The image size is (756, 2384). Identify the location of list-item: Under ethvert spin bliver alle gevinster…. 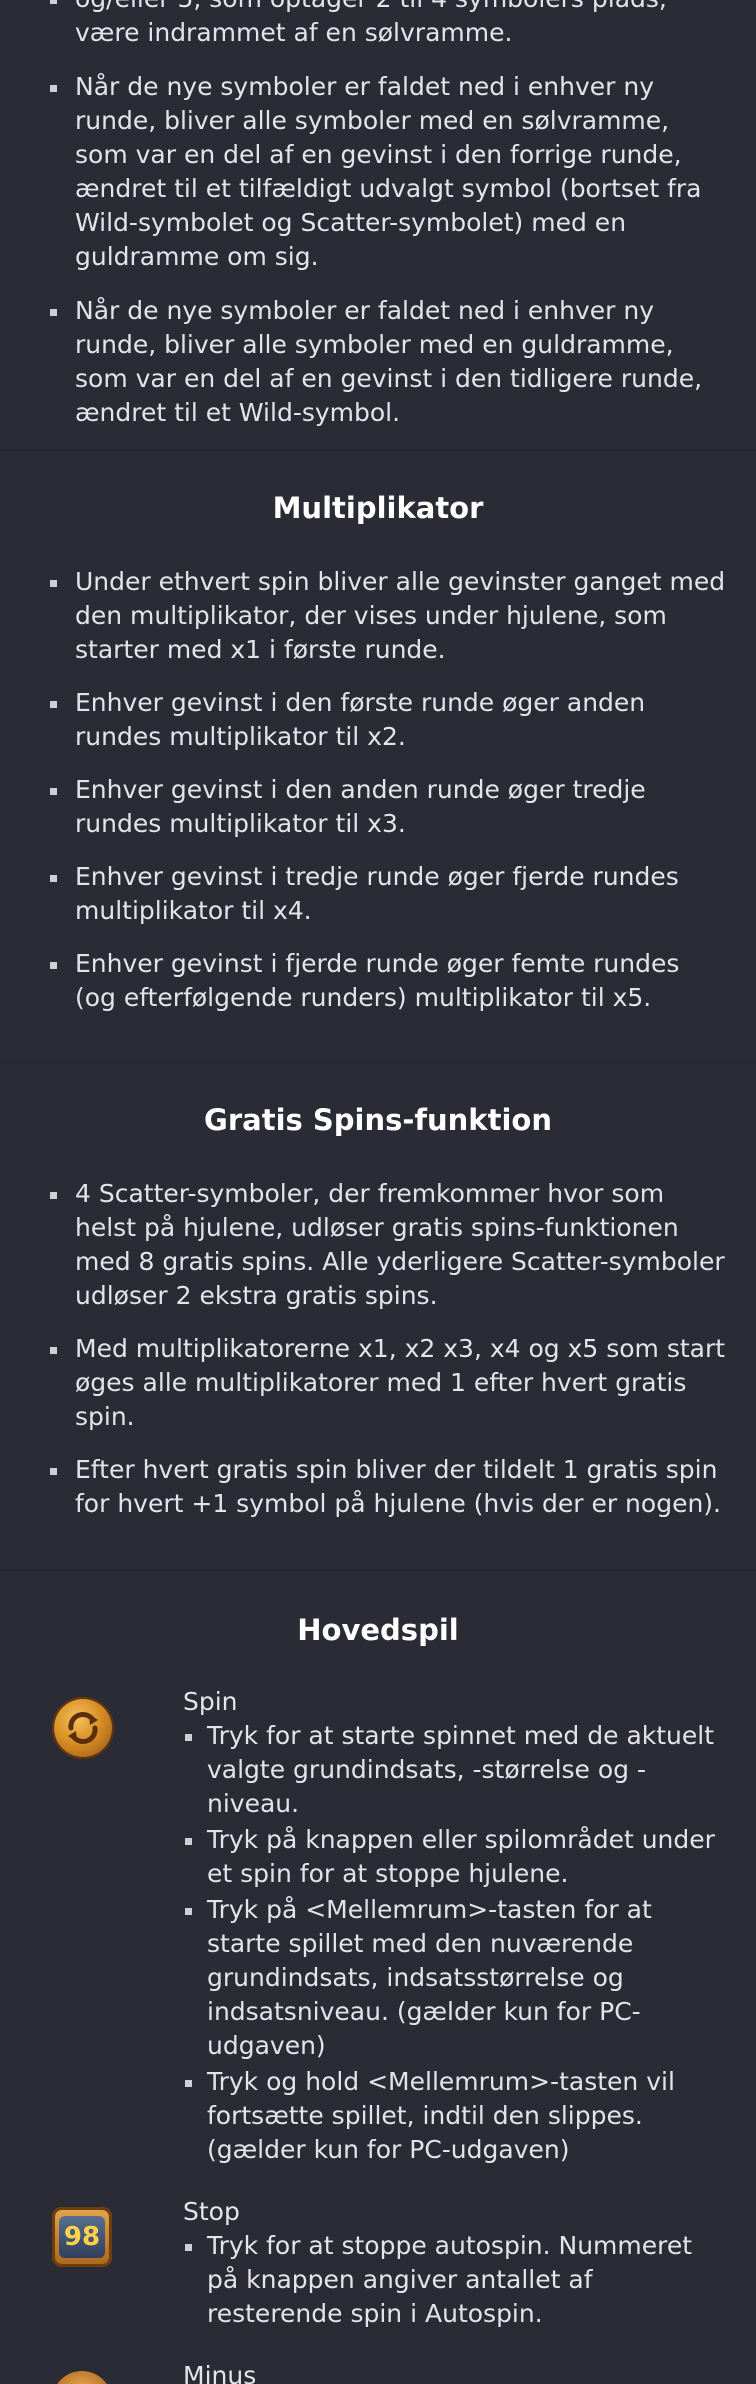
(378, 616).